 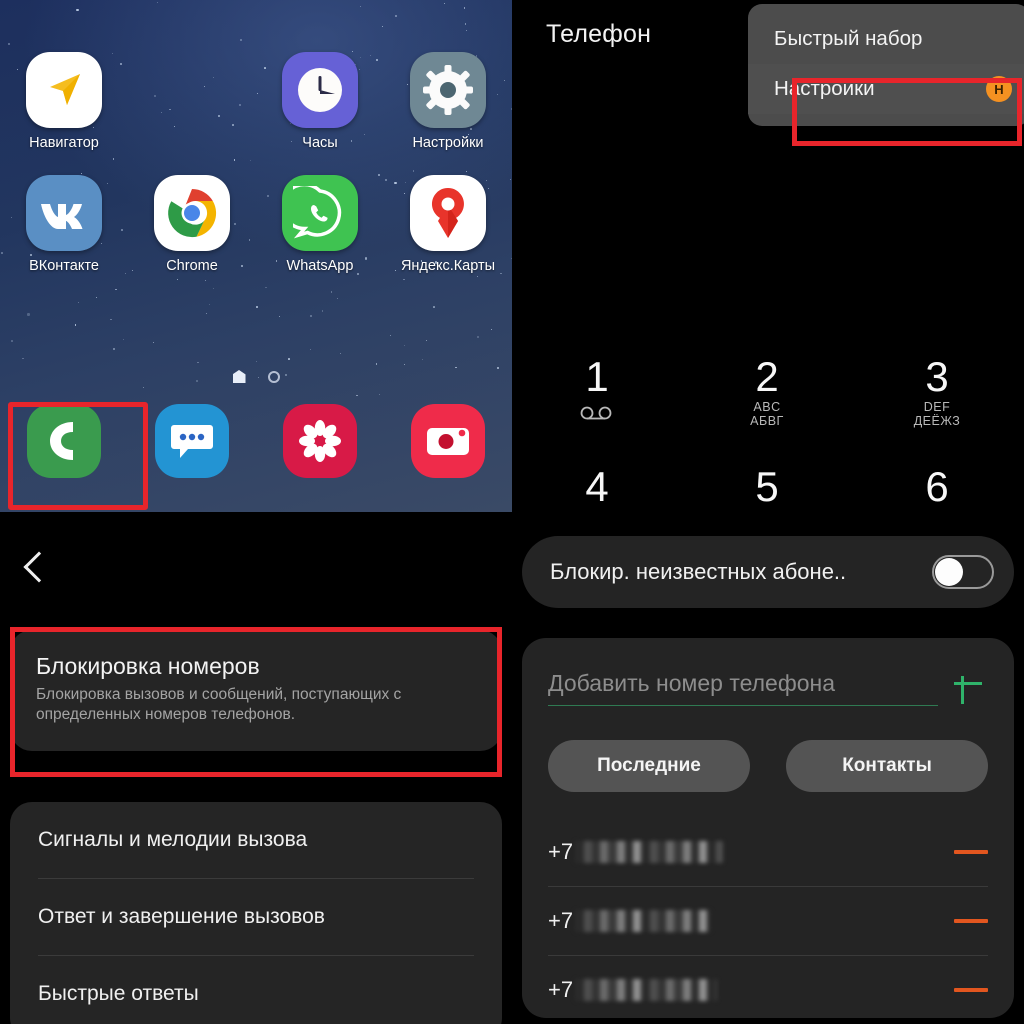 What do you see at coordinates (239, 376) in the screenshot?
I see `home-page-icon` at bounding box center [239, 376].